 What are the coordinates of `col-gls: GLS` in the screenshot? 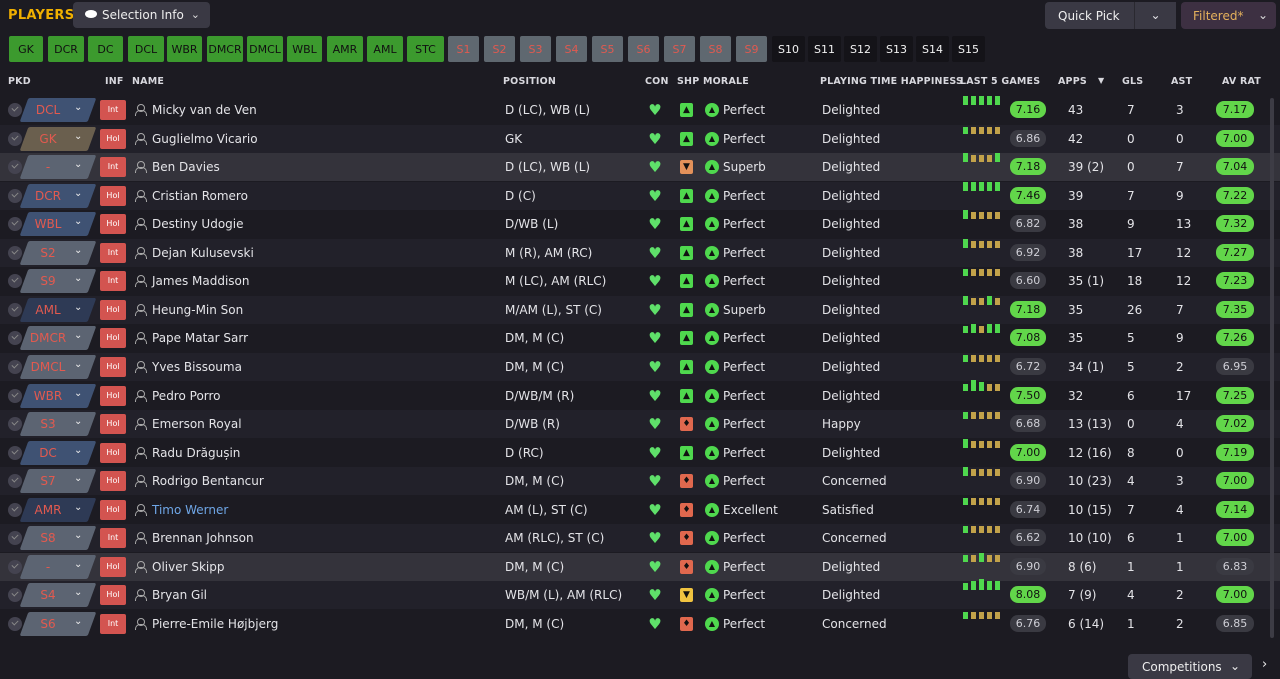 It's located at (1132, 81).